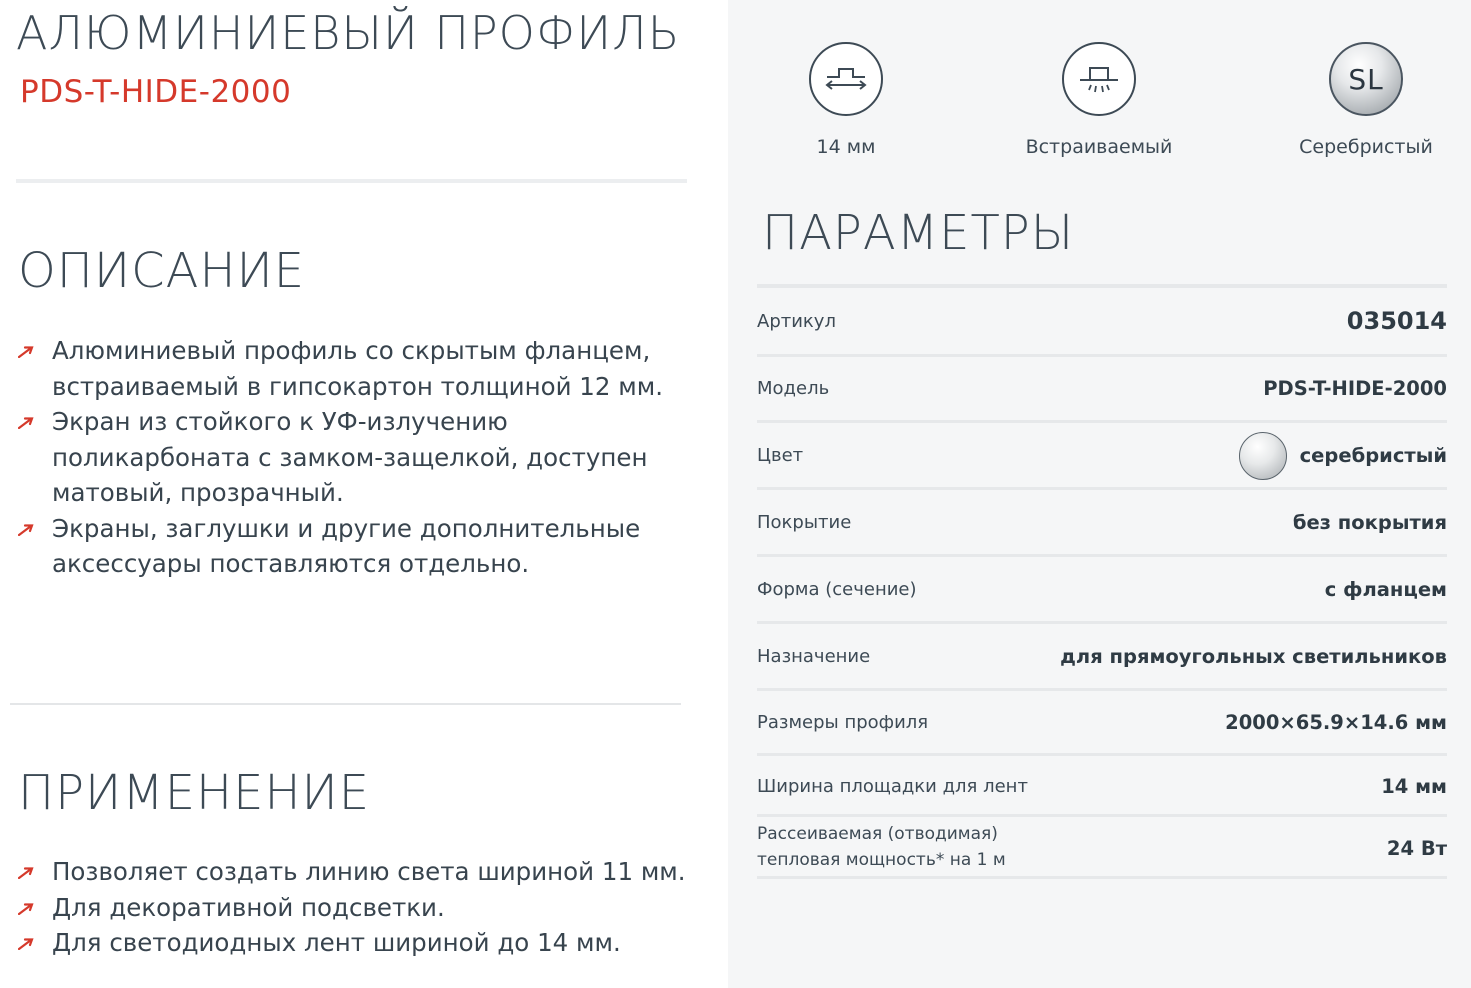 The height and width of the screenshot is (988, 1471). I want to click on color-swatch, so click(1263, 456).